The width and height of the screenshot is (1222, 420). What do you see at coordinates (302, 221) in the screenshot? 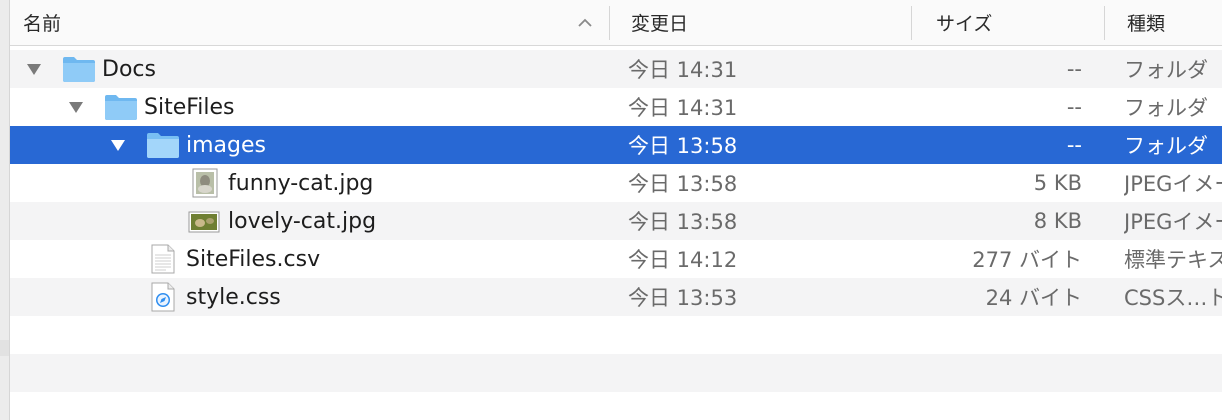
I see `file-name: lovely-cat.jpg` at bounding box center [302, 221].